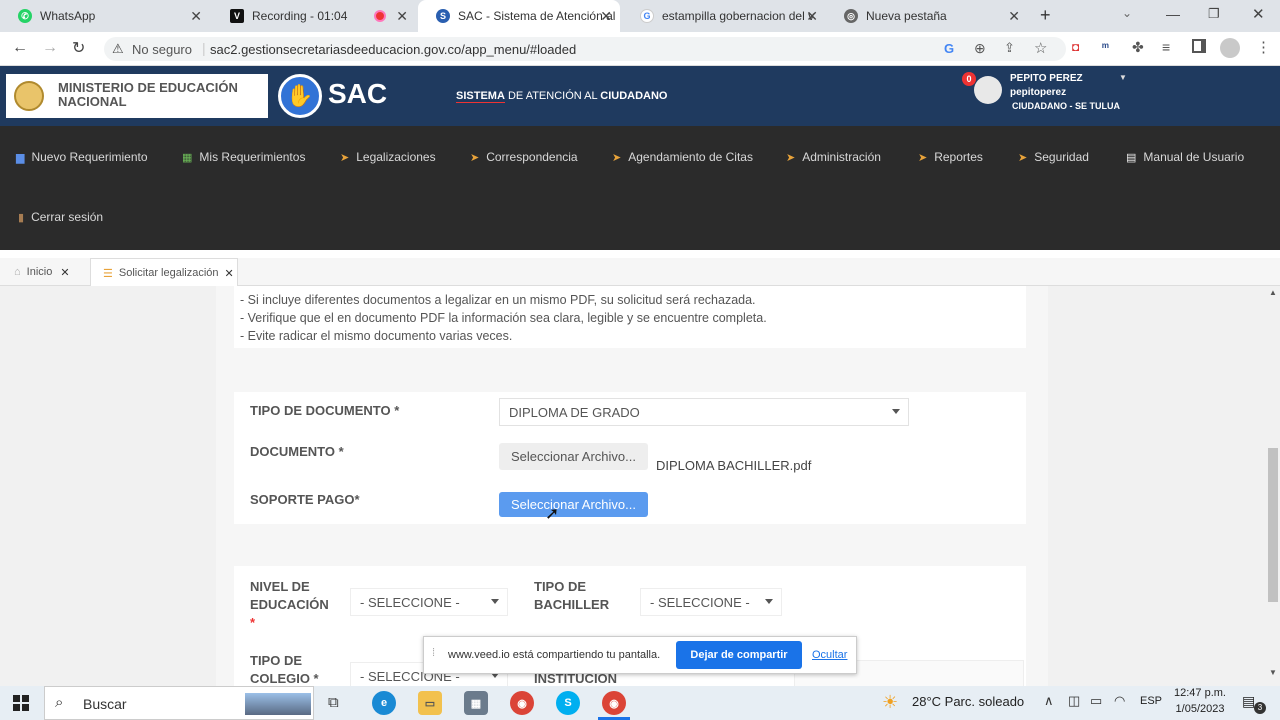 Image resolution: width=1280 pixels, height=720 pixels. I want to click on share-icon: ⇪, so click(1009, 48).